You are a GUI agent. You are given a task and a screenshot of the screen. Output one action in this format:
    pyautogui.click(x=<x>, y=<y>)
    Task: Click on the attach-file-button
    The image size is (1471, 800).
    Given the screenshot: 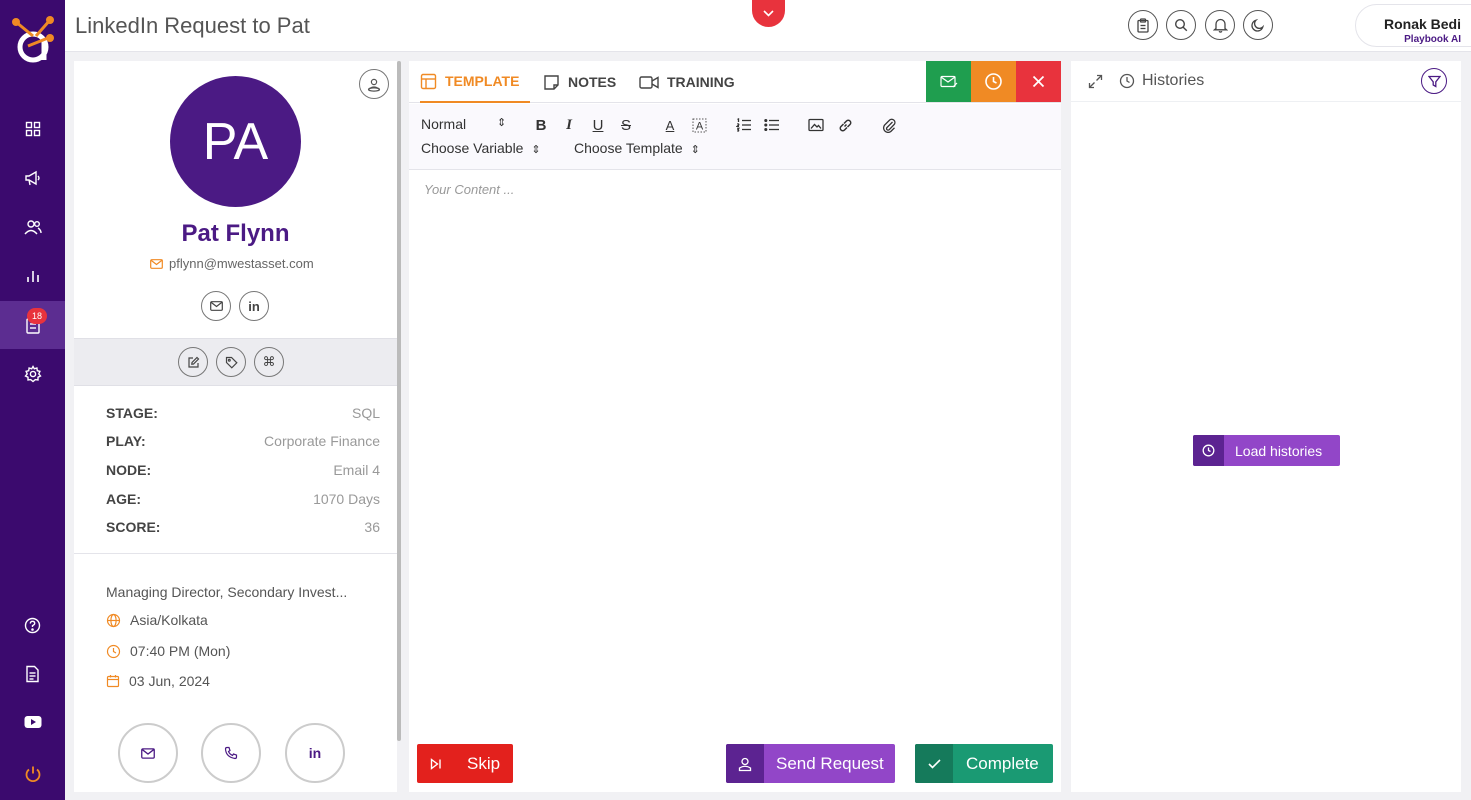 What is the action you would take?
    pyautogui.click(x=889, y=125)
    